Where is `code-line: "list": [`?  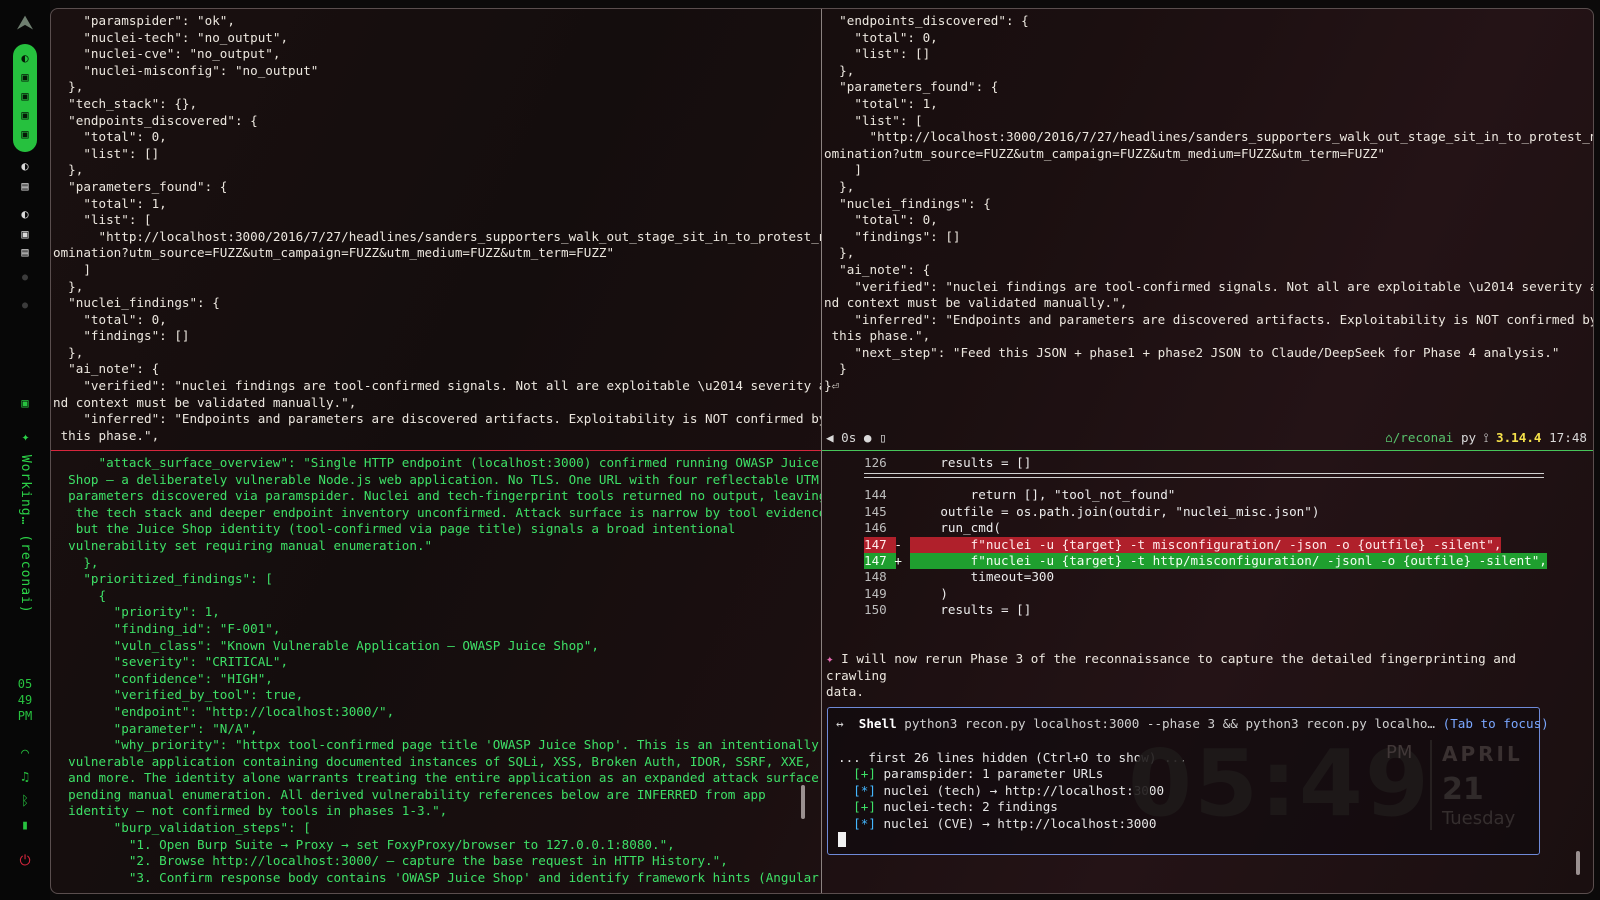 code-line: "list": [ is located at coordinates (102, 220).